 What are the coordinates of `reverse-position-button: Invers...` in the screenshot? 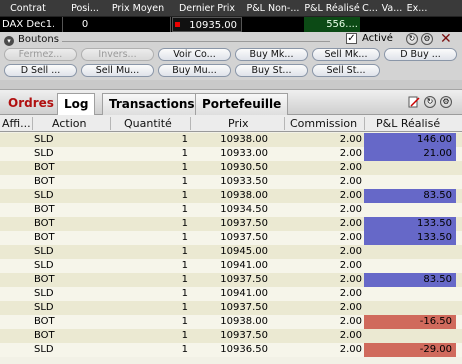 It's located at (117, 54).